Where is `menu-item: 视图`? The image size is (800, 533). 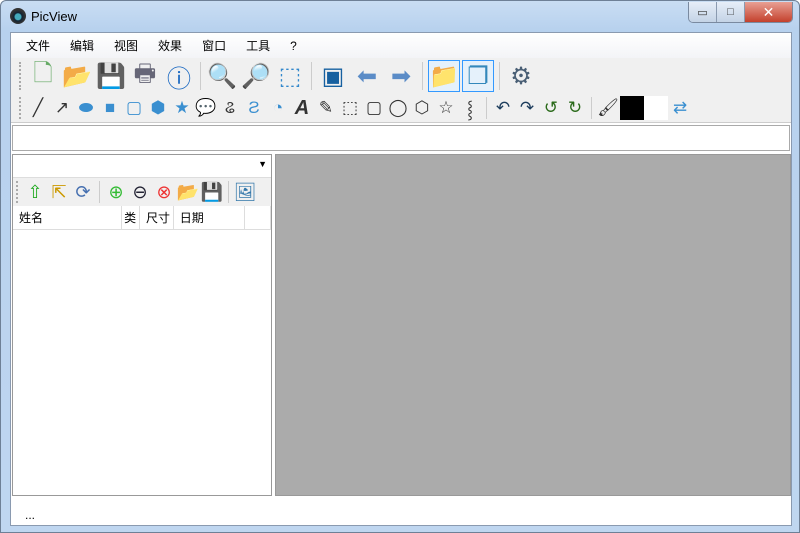 menu-item: 视图 is located at coordinates (126, 45).